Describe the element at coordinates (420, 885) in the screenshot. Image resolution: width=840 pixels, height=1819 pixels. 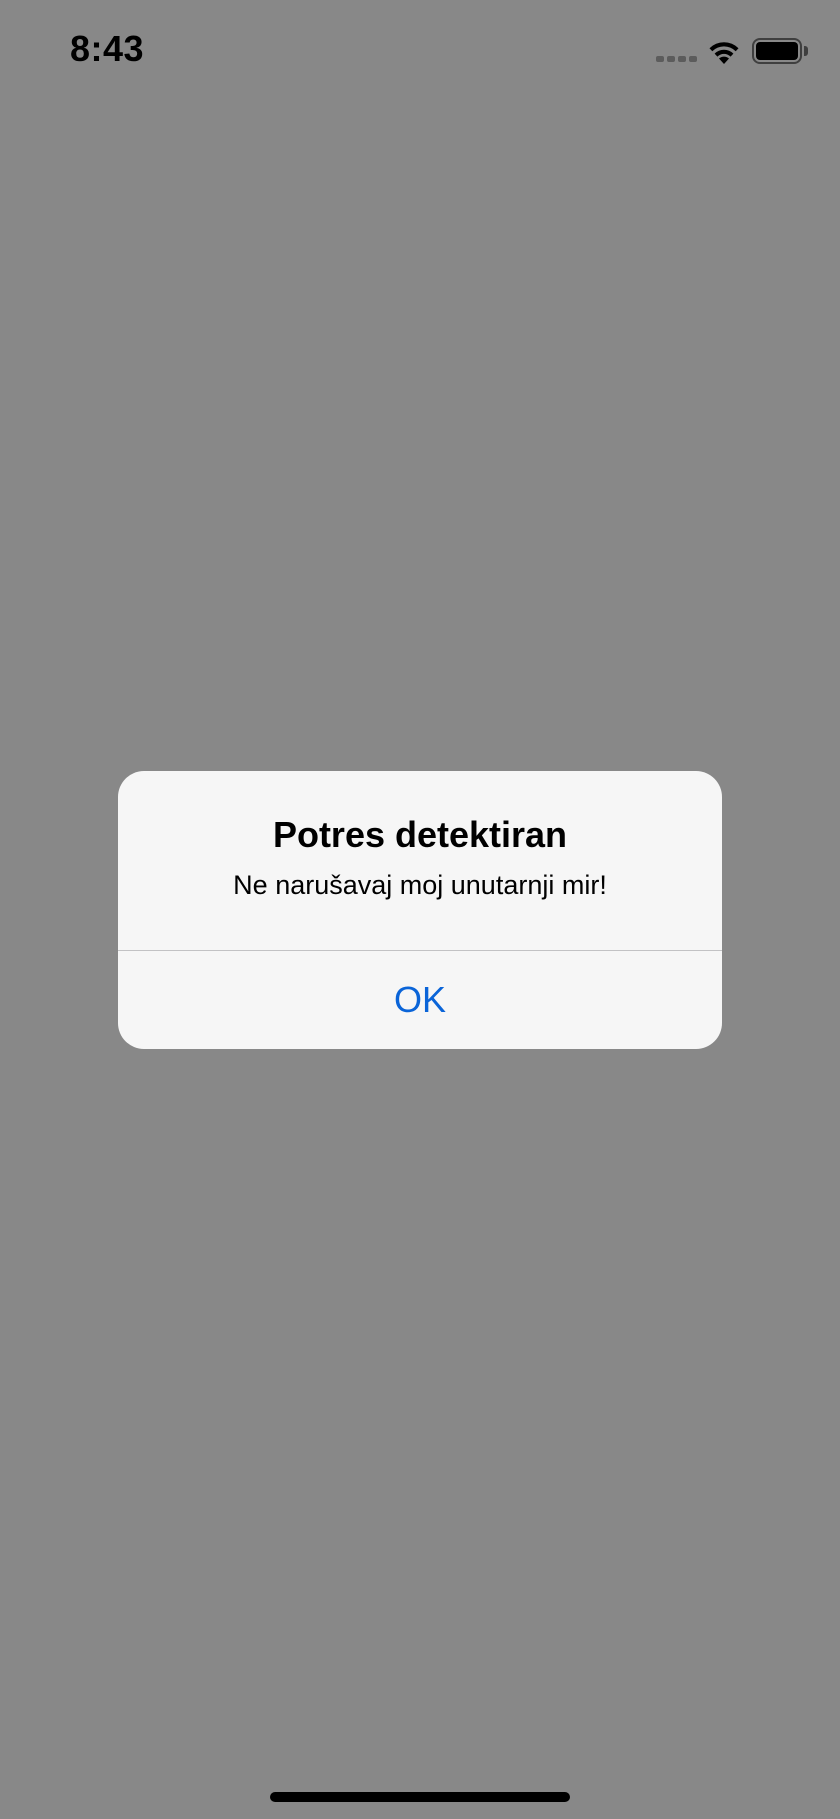
I see `alert-message: Ne narušavaj moj unutarnji mir!` at that location.